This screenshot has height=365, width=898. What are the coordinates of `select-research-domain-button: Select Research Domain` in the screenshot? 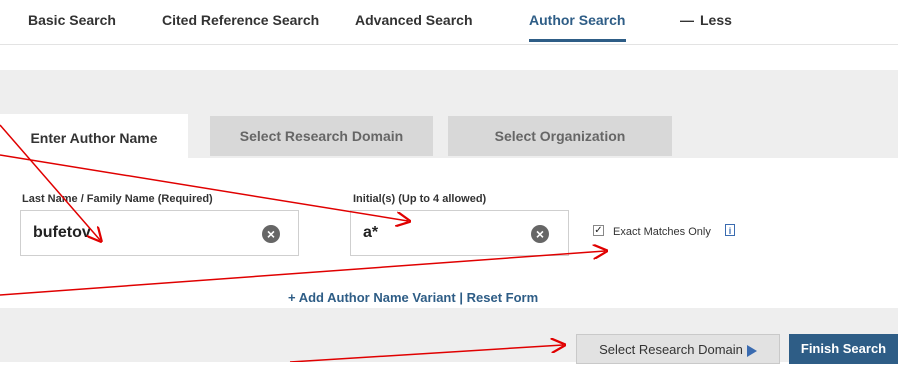 It's located at (678, 349).